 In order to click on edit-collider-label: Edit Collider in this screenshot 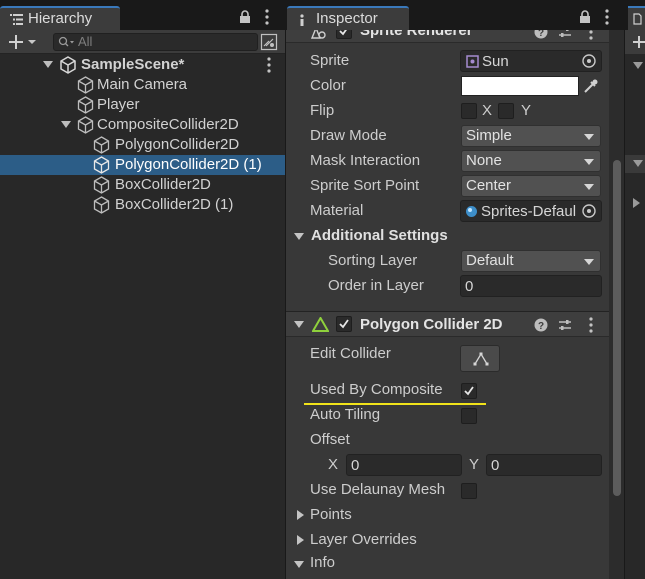, I will do `click(350, 353)`.